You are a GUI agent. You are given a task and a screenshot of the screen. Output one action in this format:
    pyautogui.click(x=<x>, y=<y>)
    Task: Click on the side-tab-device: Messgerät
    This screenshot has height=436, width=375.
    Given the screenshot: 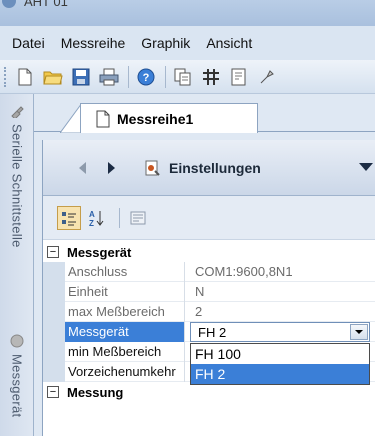 What is the action you would take?
    pyautogui.click(x=17, y=375)
    